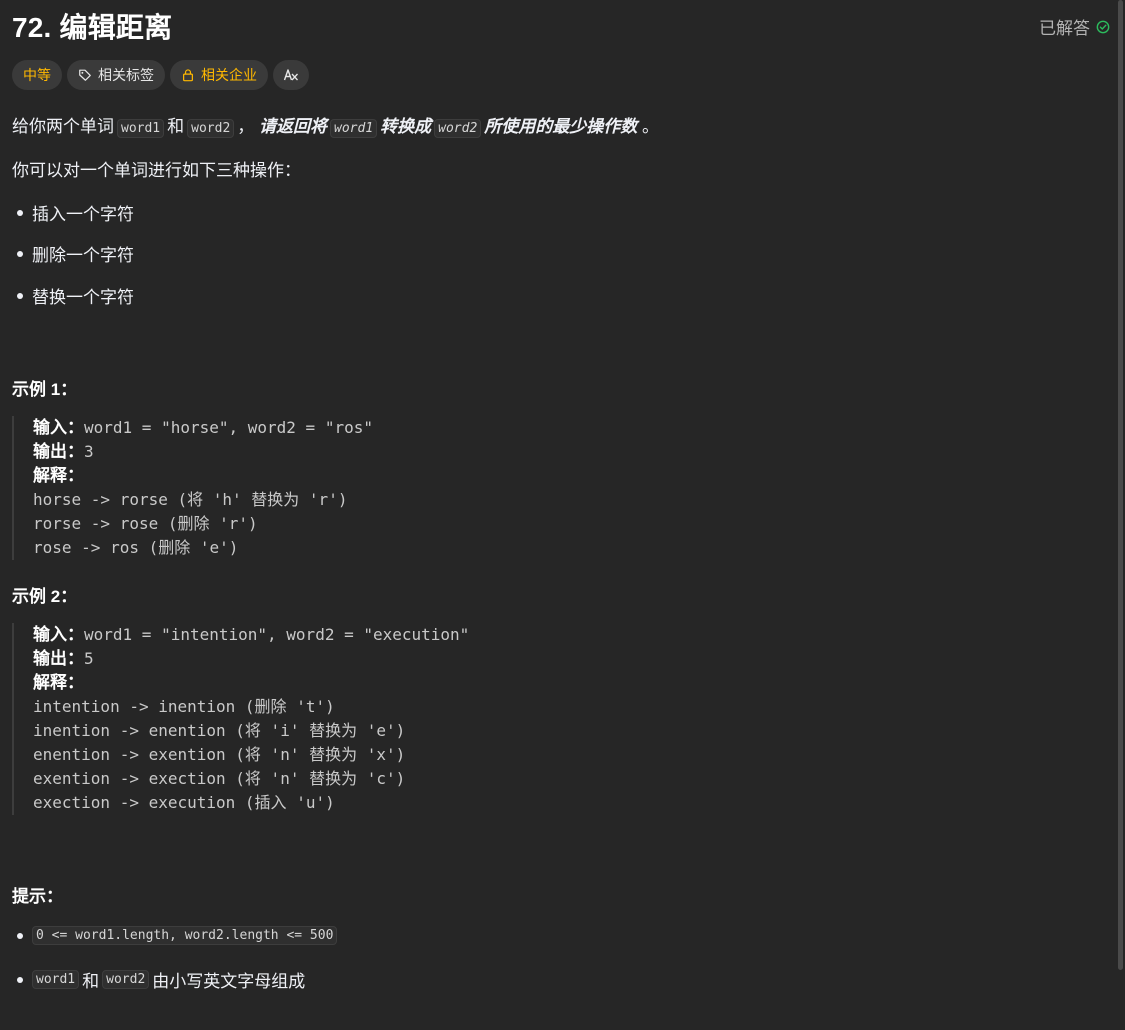 The image size is (1125, 1030). I want to click on list-item: 删除一个字符, so click(73, 253).